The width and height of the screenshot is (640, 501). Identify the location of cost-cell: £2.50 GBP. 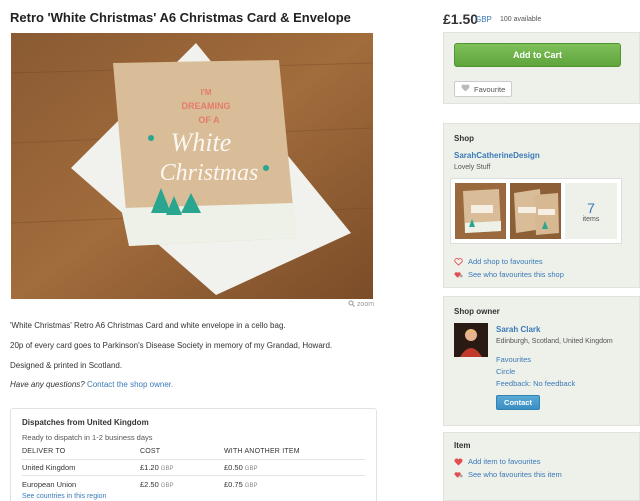
(157, 484).